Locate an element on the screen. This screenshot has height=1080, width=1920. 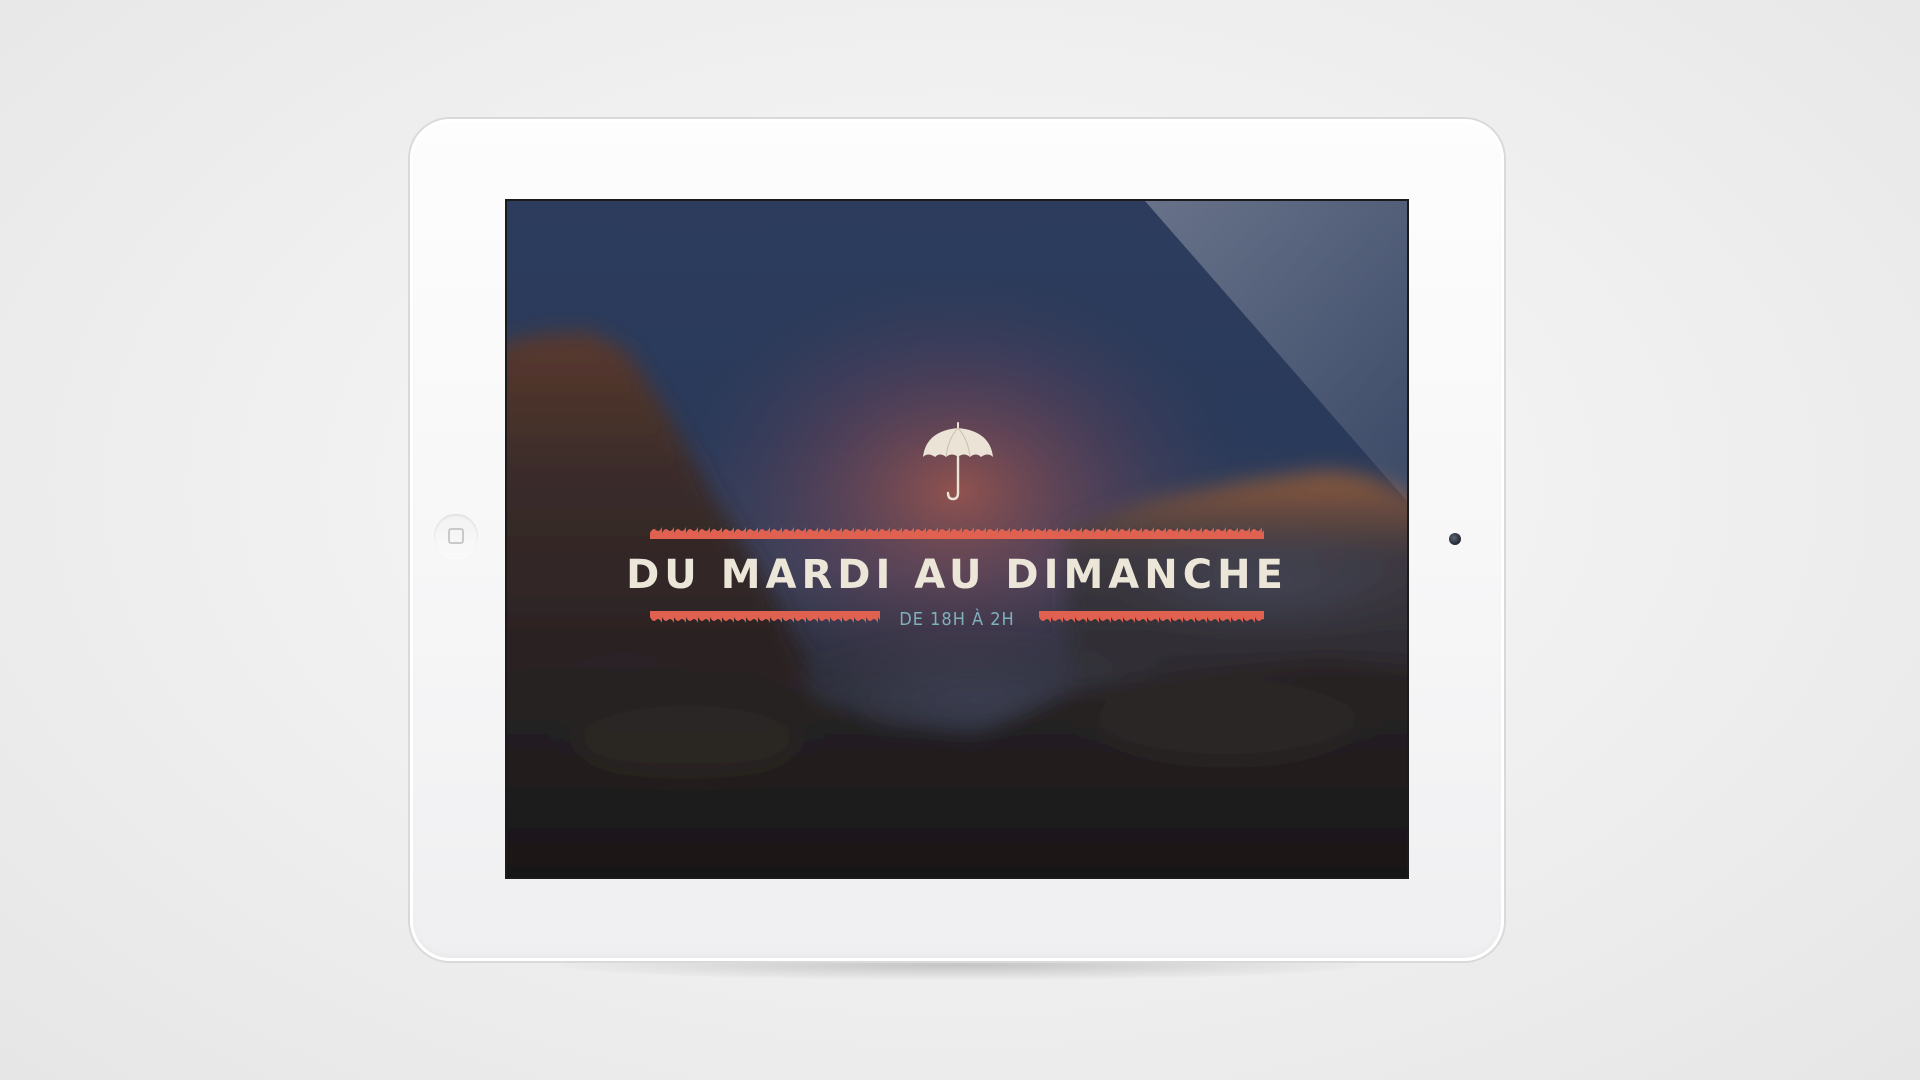
decorative-rule-top is located at coordinates (957, 533).